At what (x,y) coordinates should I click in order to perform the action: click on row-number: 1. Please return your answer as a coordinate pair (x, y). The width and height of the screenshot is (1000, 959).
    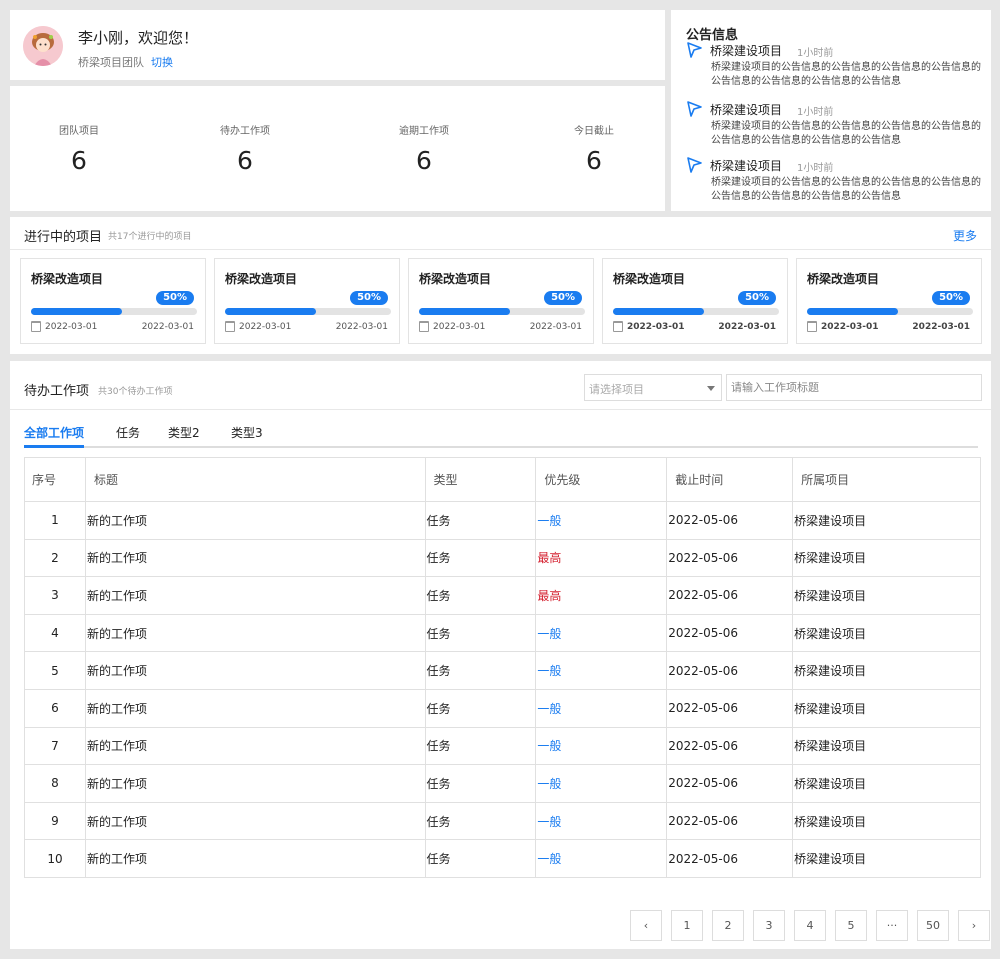
    Looking at the image, I should click on (55, 520).